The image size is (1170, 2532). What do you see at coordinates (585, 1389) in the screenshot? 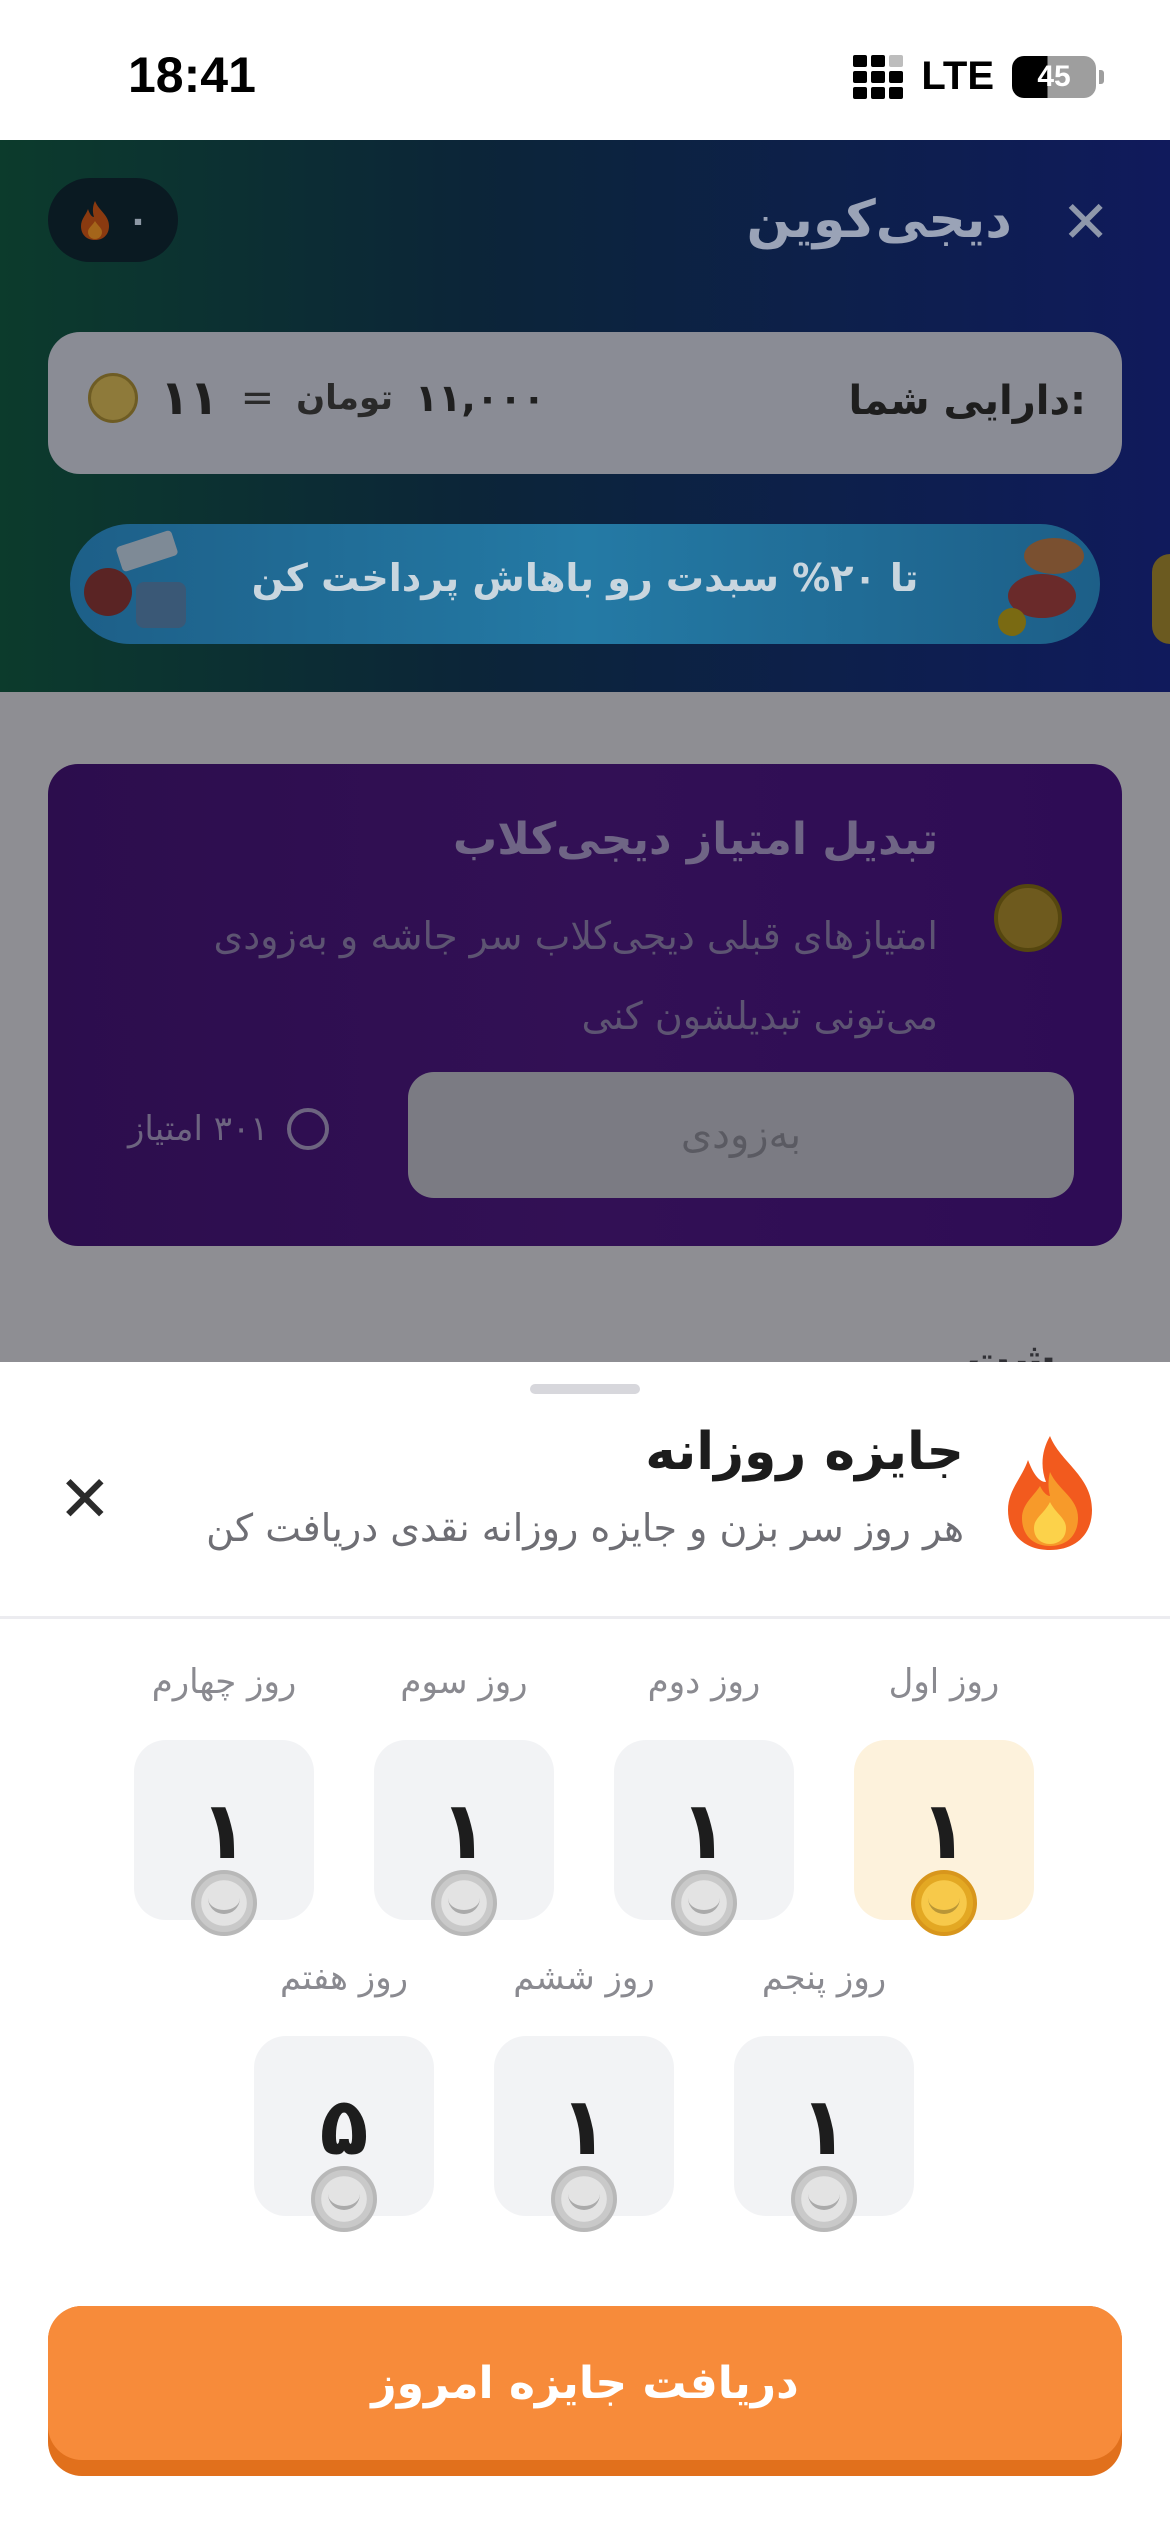
I see `sheet-grabber` at bounding box center [585, 1389].